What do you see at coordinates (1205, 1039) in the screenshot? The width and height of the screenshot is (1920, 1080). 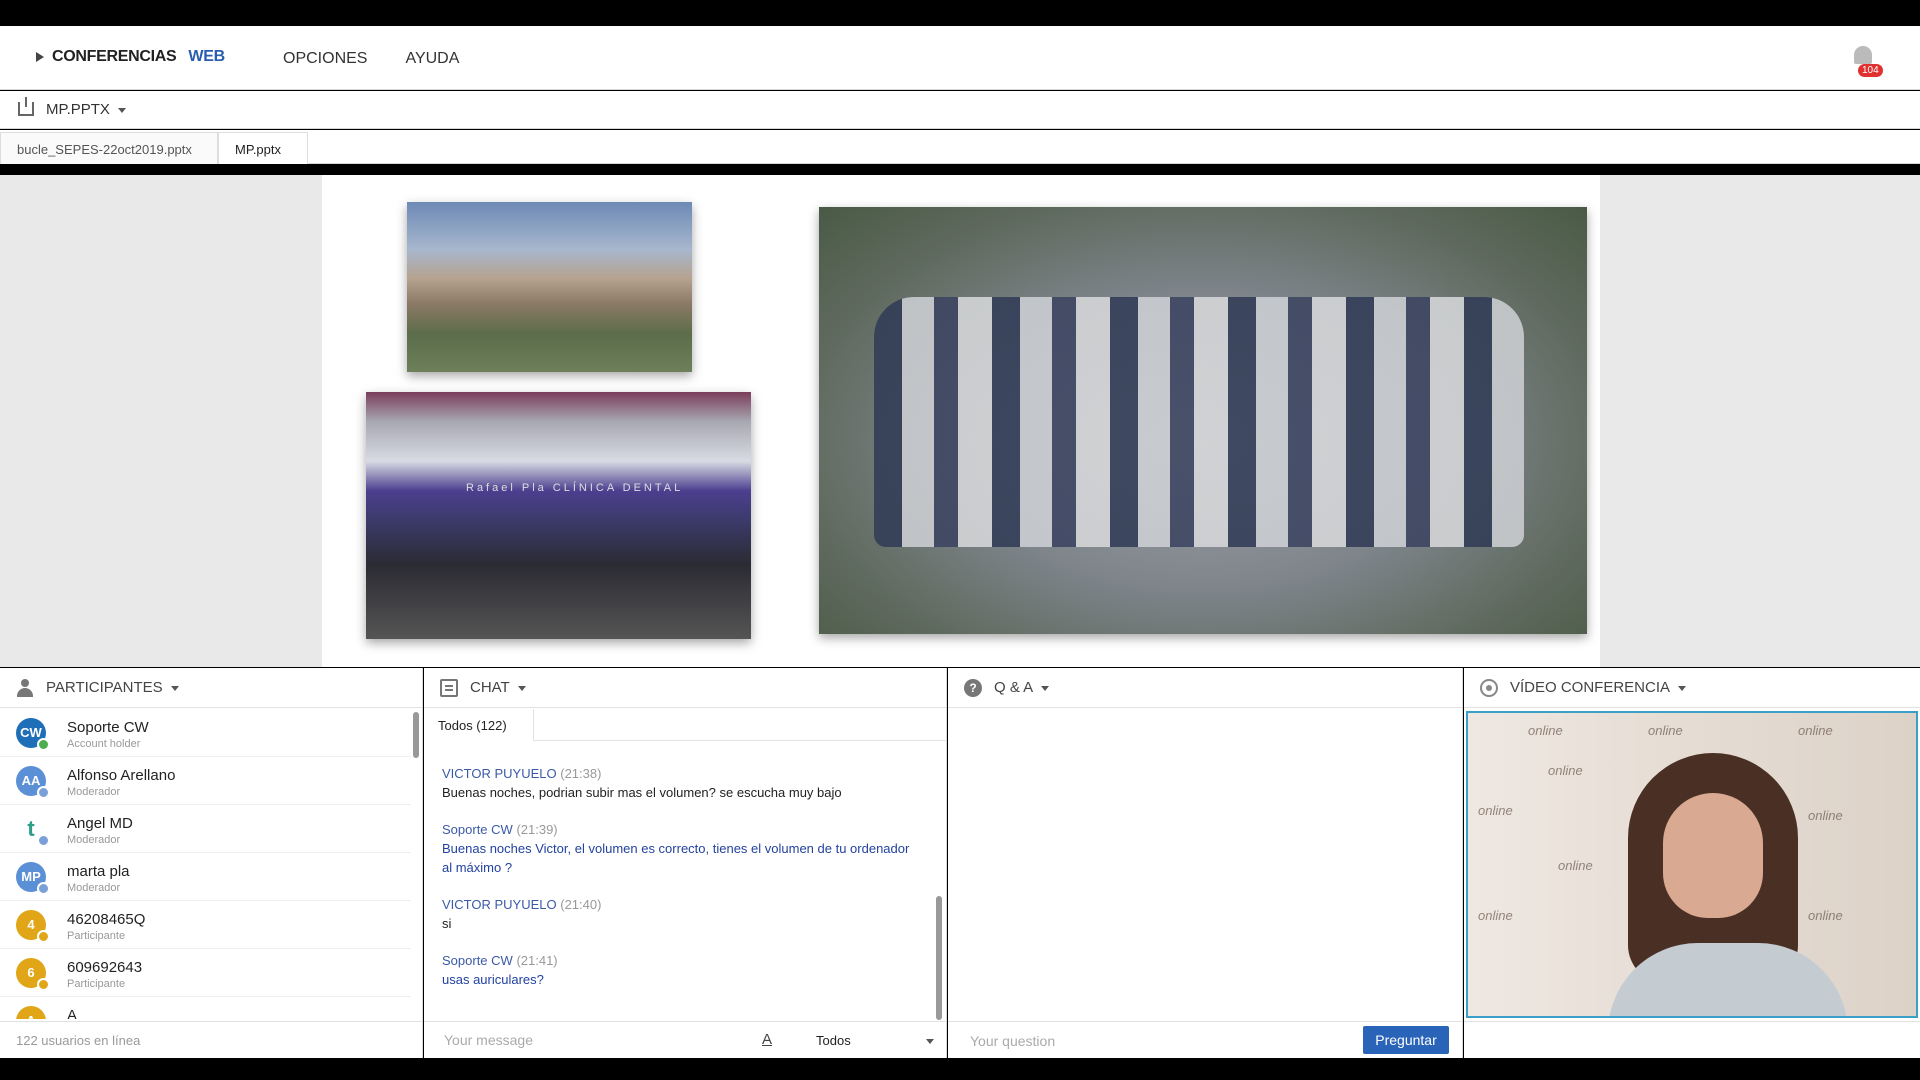 I see `qa-input-bar: Your question Preguntar` at bounding box center [1205, 1039].